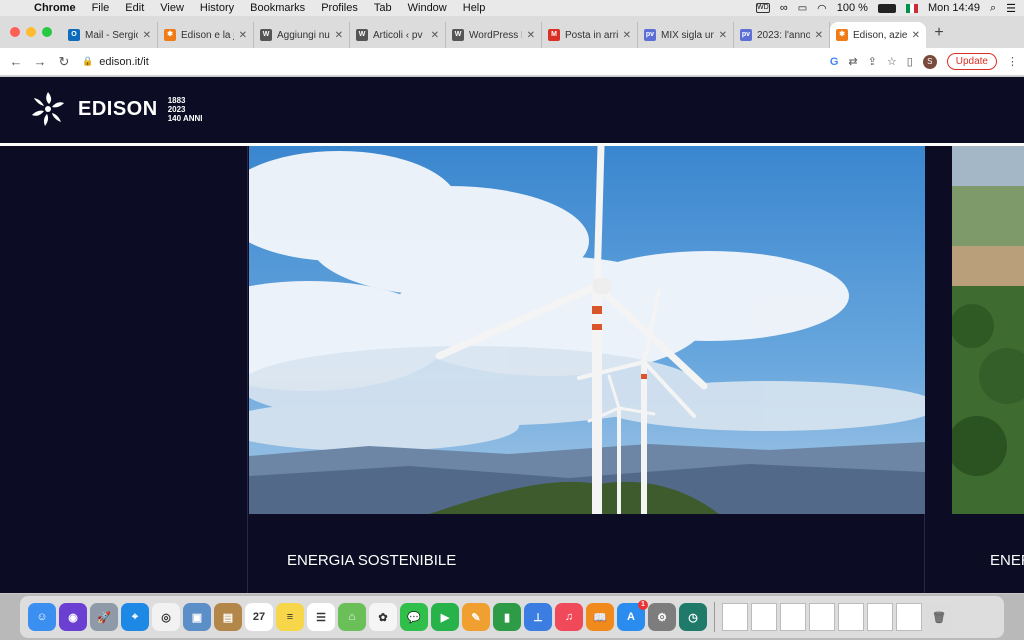 This screenshot has height=640, width=1024. Describe the element at coordinates (197, 617) in the screenshot. I see `preview-icon: ▣` at that location.